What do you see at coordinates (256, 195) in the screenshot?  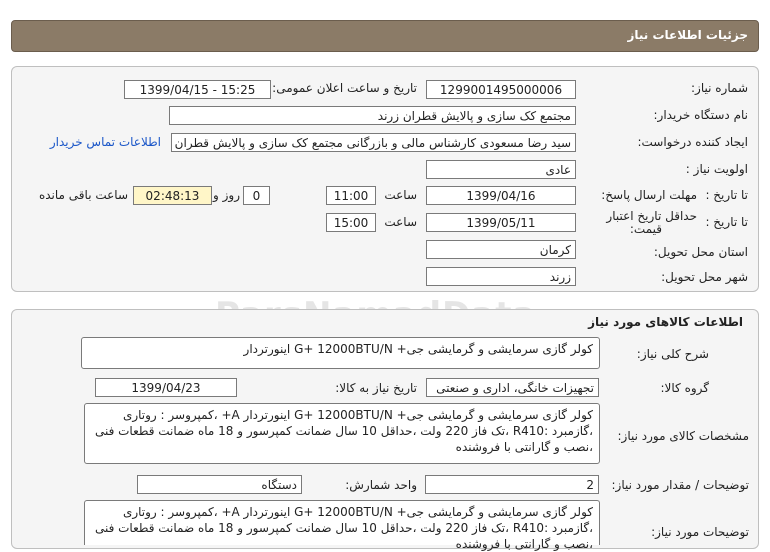 I see `remaining-days-field: 0` at bounding box center [256, 195].